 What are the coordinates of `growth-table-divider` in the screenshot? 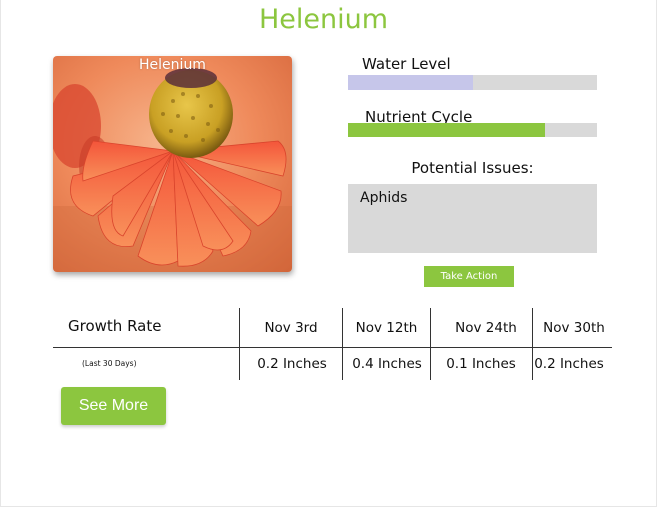 It's located at (332, 347).